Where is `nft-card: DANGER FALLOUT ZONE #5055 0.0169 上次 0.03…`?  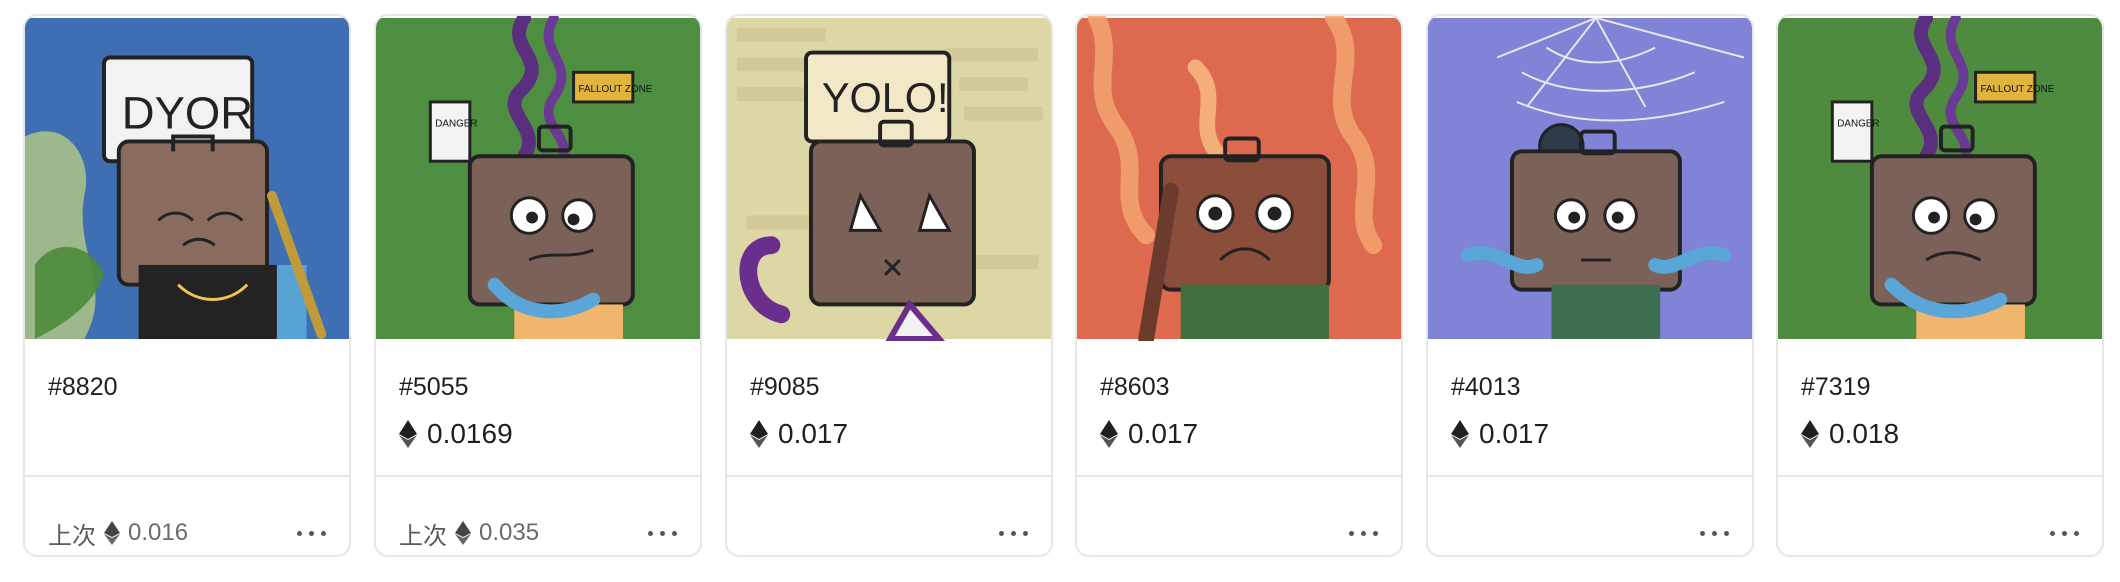 nft-card: DANGER FALLOUT ZONE #5055 0.0169 上次 0.03… is located at coordinates (538, 285).